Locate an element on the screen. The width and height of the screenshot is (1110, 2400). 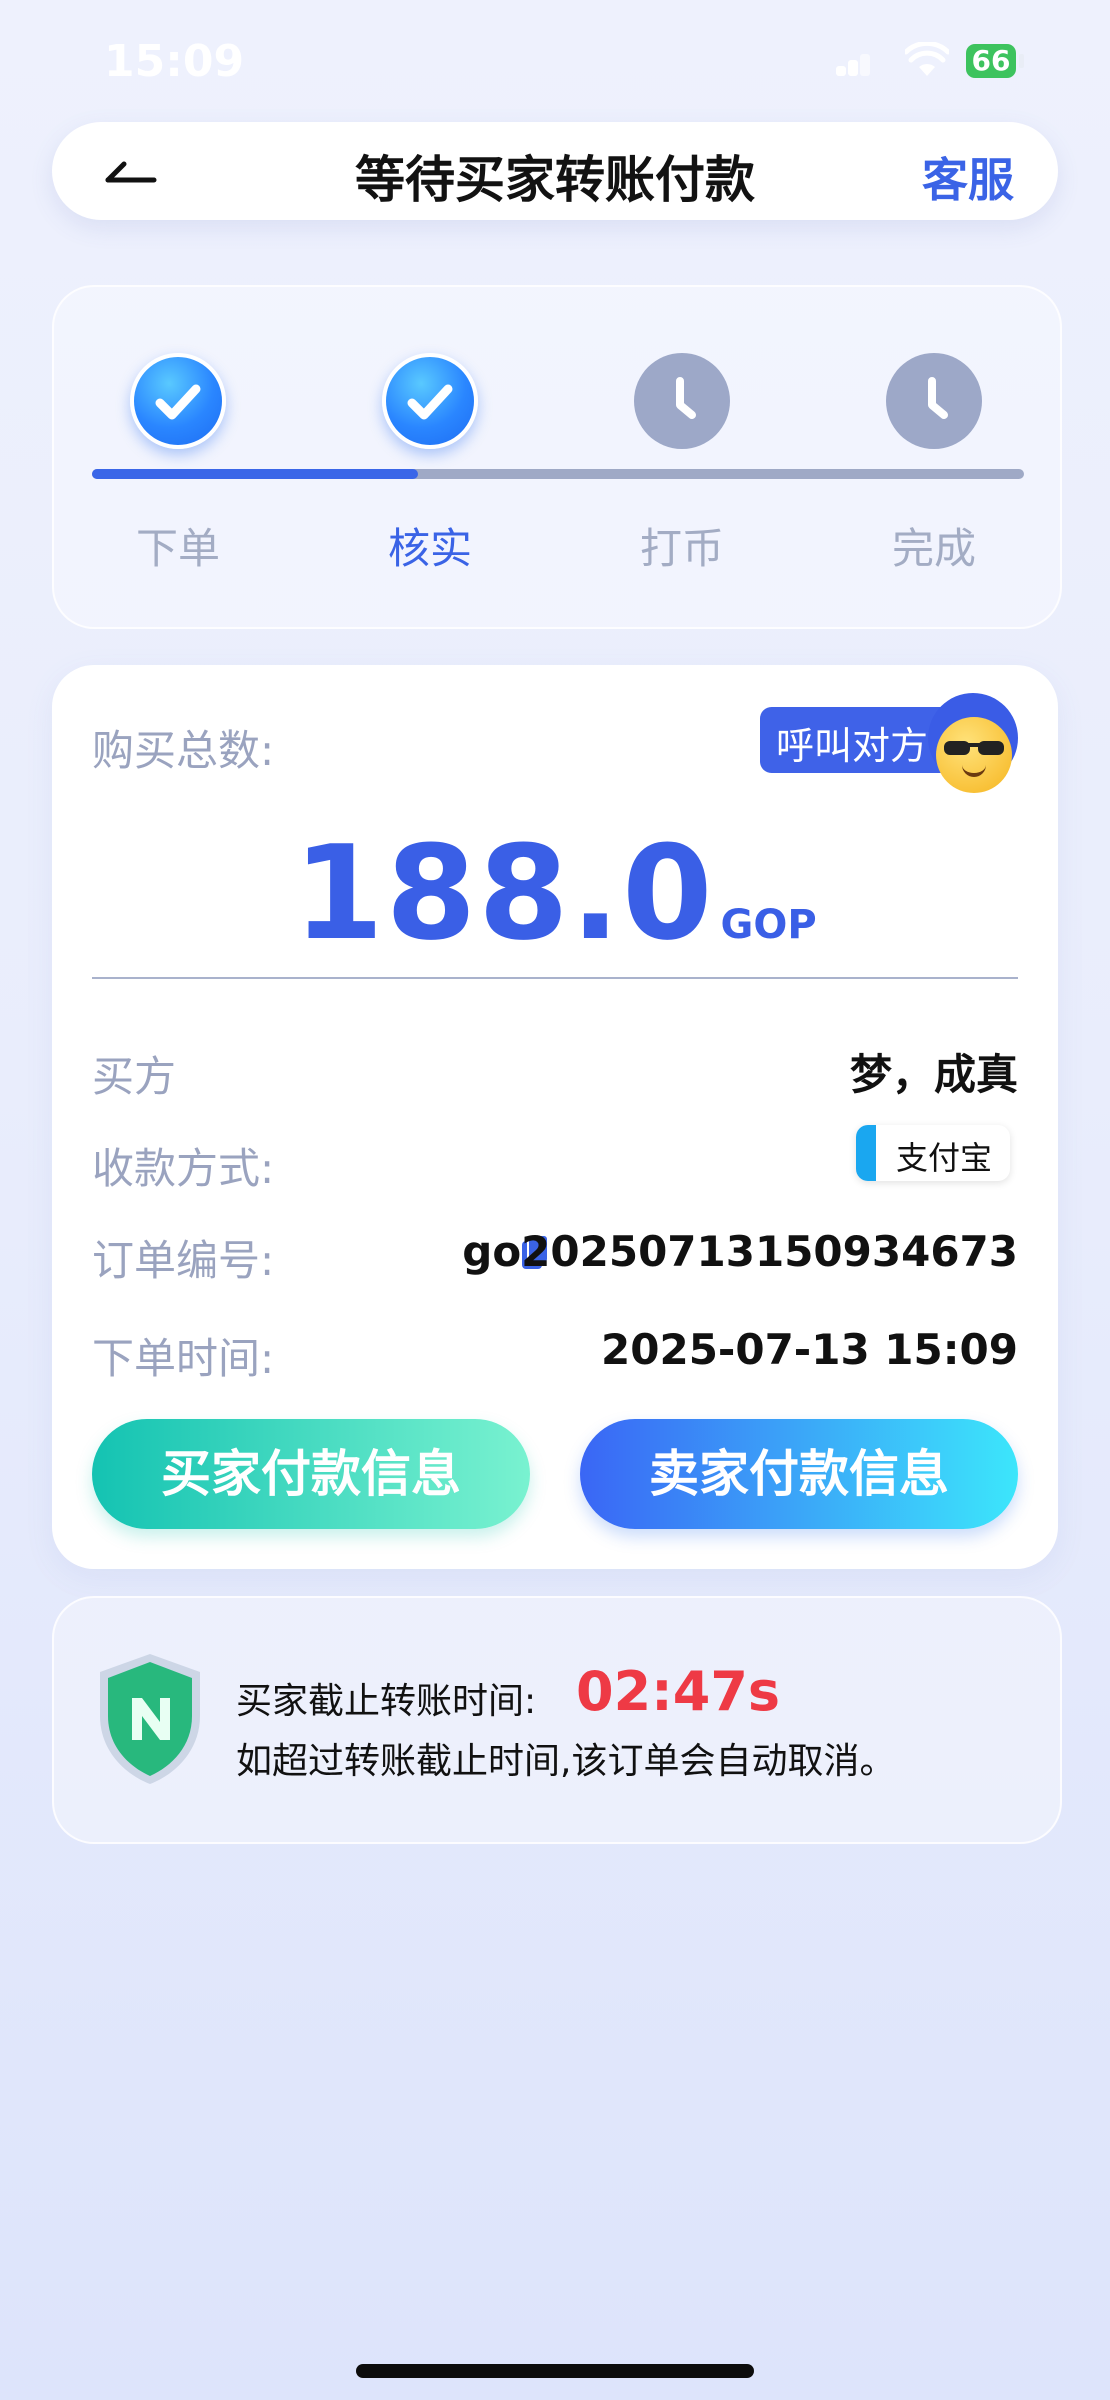
battery-icon: 66 is located at coordinates (991, 61).